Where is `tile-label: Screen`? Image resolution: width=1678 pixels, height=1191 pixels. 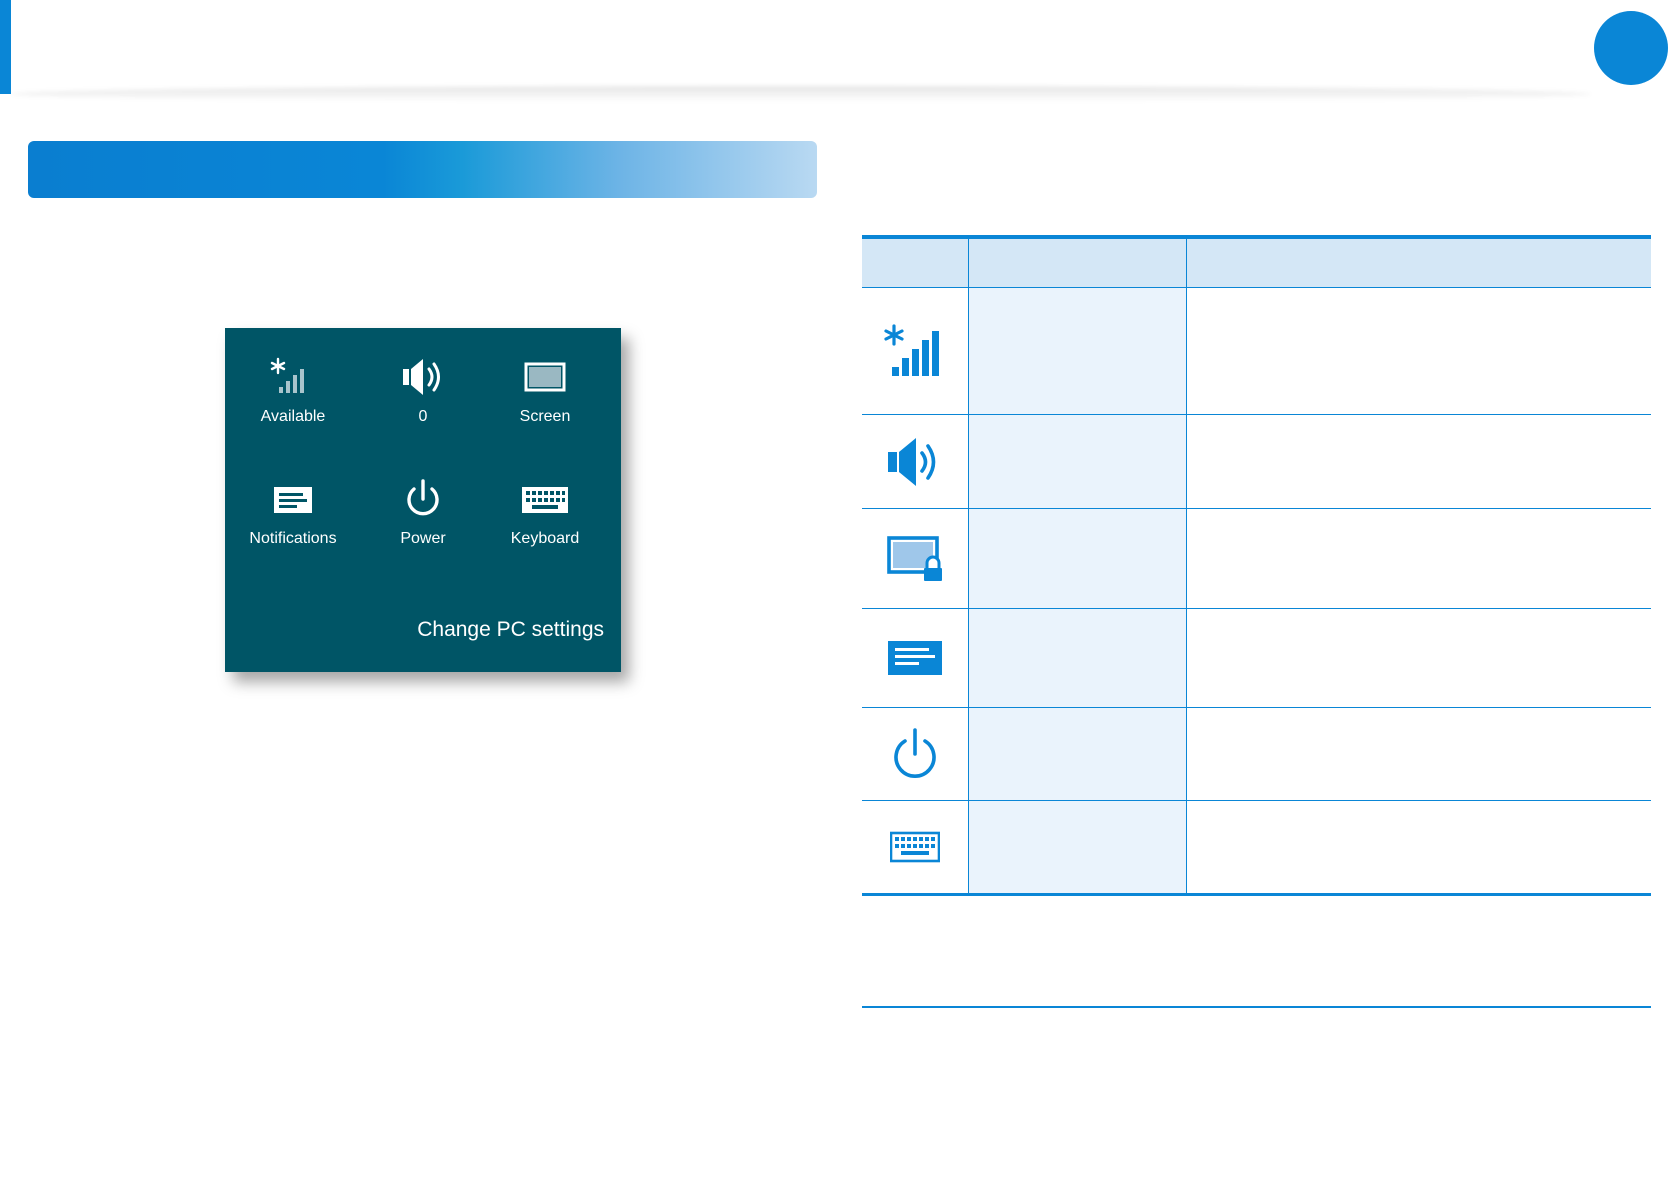
tile-label: Screen is located at coordinates (545, 416).